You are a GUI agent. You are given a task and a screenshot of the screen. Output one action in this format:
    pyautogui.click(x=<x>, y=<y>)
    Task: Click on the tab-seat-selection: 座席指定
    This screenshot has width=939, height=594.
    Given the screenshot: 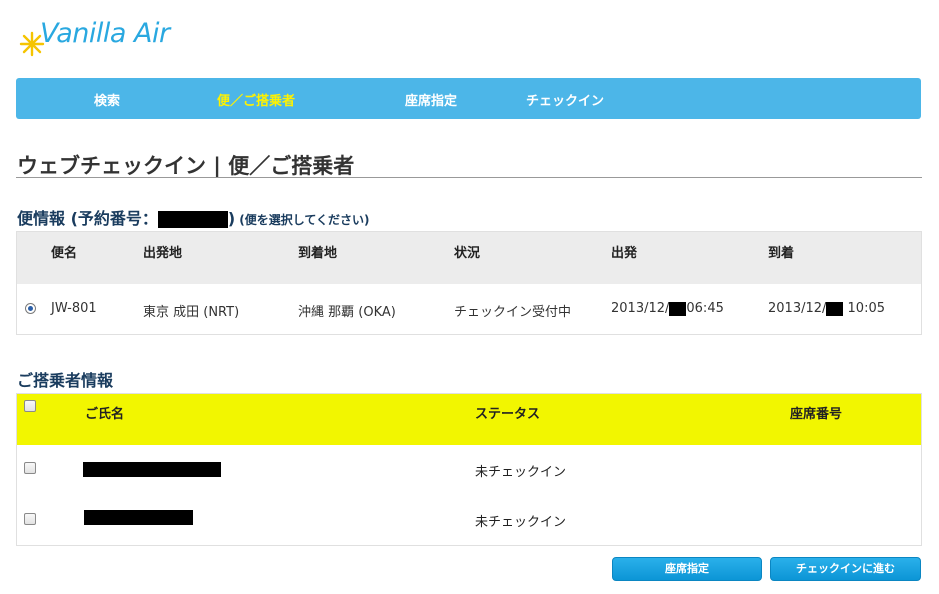 What is the action you would take?
    pyautogui.click(x=431, y=99)
    